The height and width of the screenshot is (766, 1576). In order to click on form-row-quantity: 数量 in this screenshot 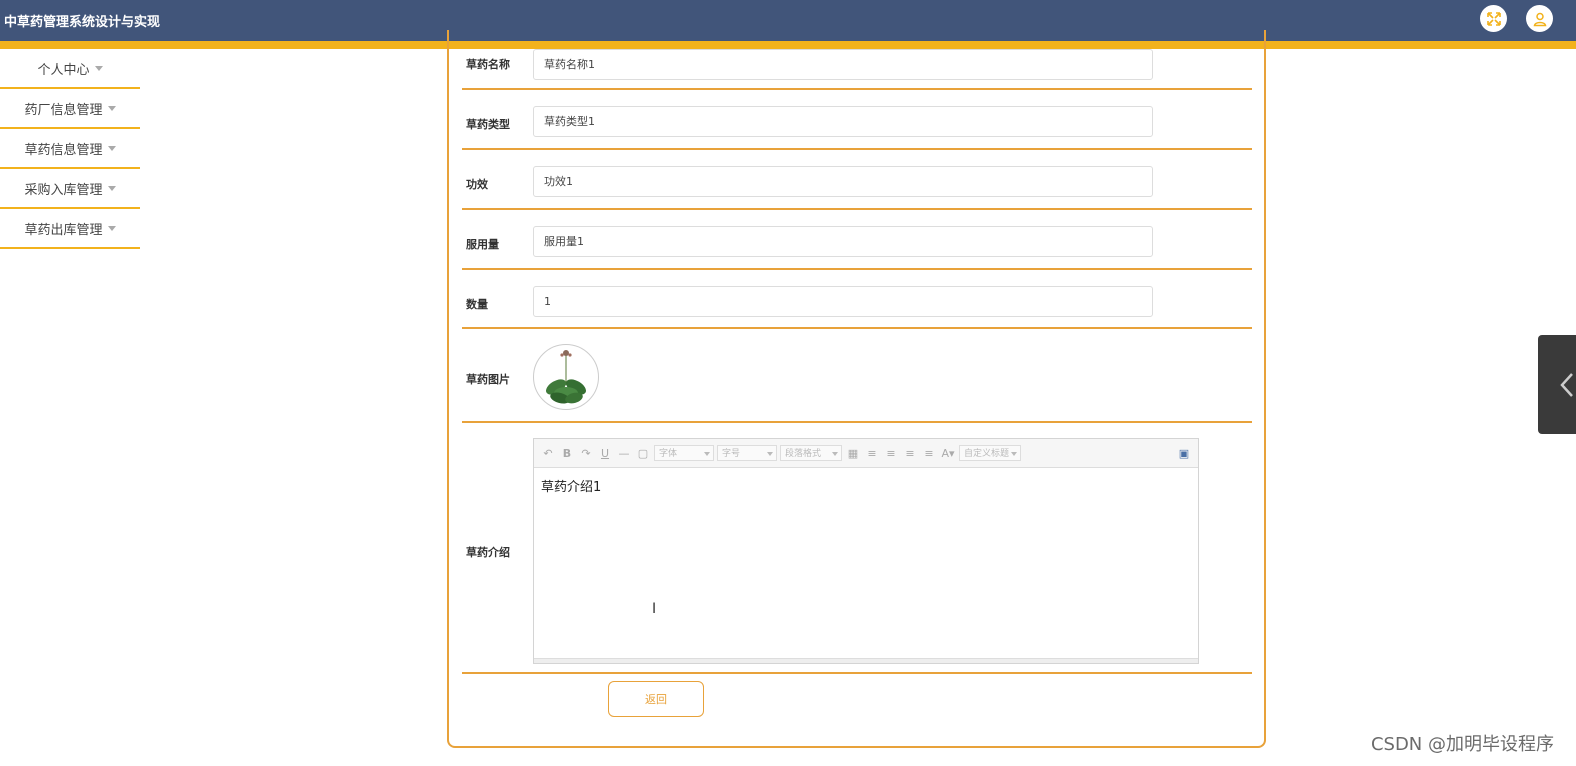, I will do `click(857, 299)`.